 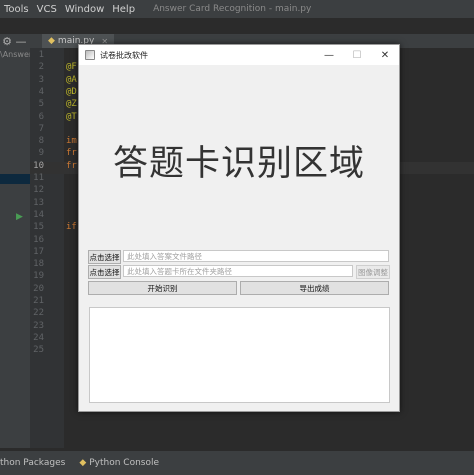 I want to click on project-path: \Answer, so click(x=16, y=54).